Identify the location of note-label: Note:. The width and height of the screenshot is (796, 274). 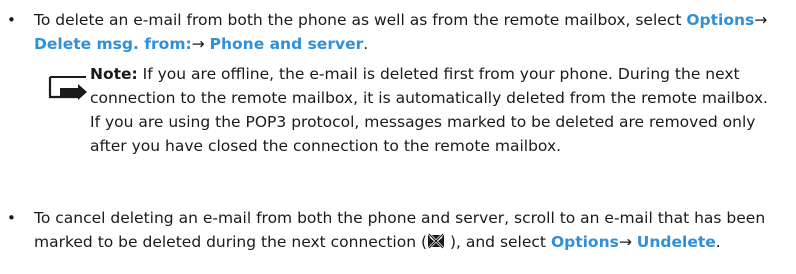
(114, 74).